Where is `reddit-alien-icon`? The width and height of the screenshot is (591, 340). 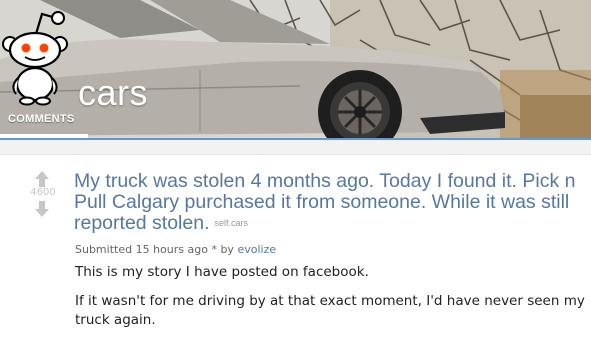 reddit-alien-icon is located at coordinates (37, 56).